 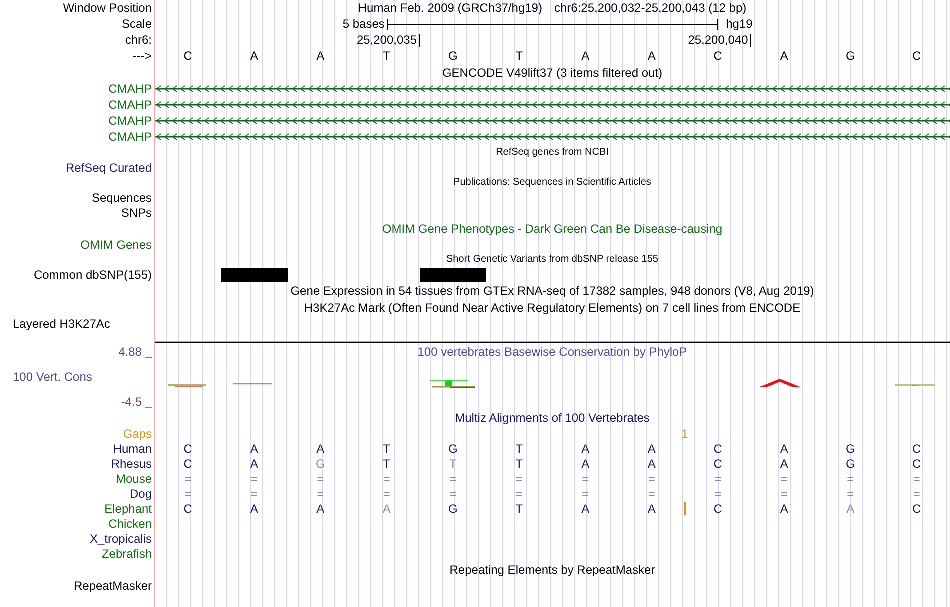 What do you see at coordinates (552, 73) in the screenshot?
I see `track-title: GENCODE V49lift37 (3 items filtered out)` at bounding box center [552, 73].